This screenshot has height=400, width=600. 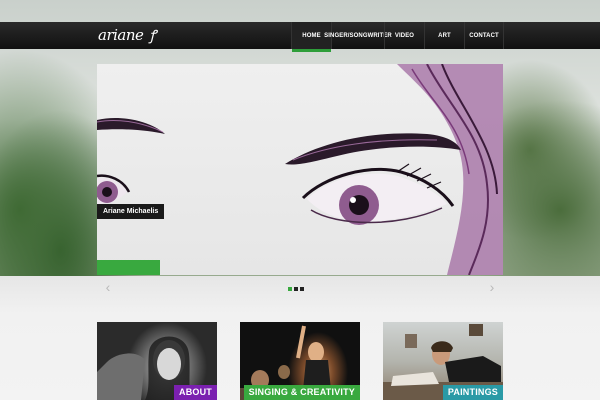 I want to click on logo-mark: ꝭ, so click(x=152, y=36).